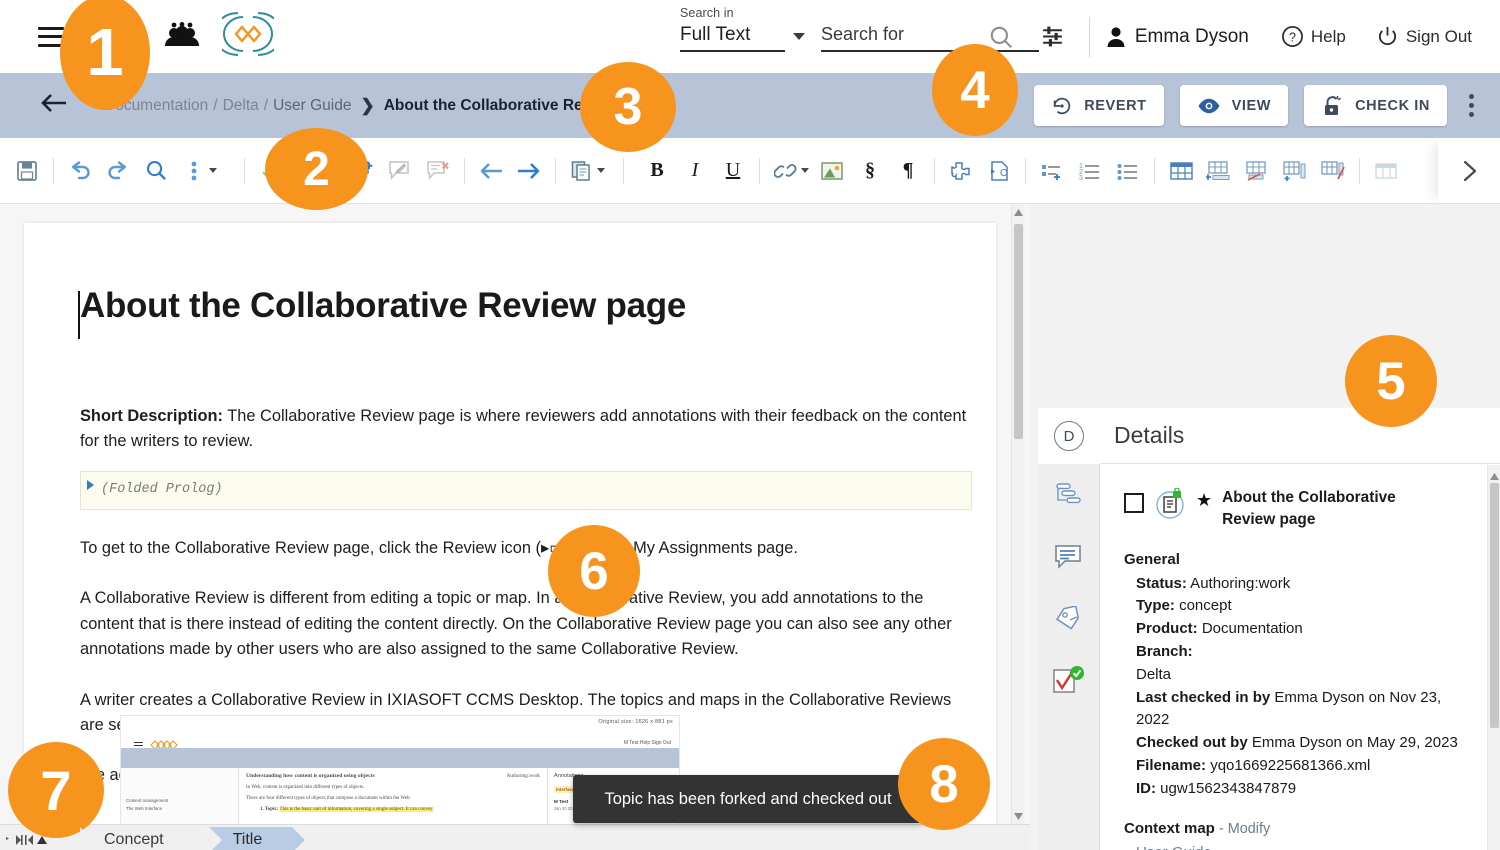 The width and height of the screenshot is (1500, 850). Describe the element at coordinates (90, 484) in the screenshot. I see `expand-triangle-icon` at that location.